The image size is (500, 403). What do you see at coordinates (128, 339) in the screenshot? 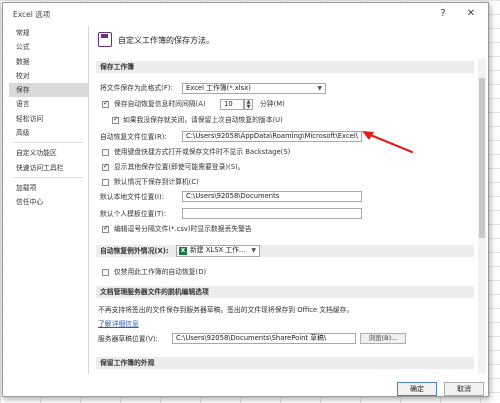
I see `server-drafts-label: 服务器草稿位置(V):` at bounding box center [128, 339].